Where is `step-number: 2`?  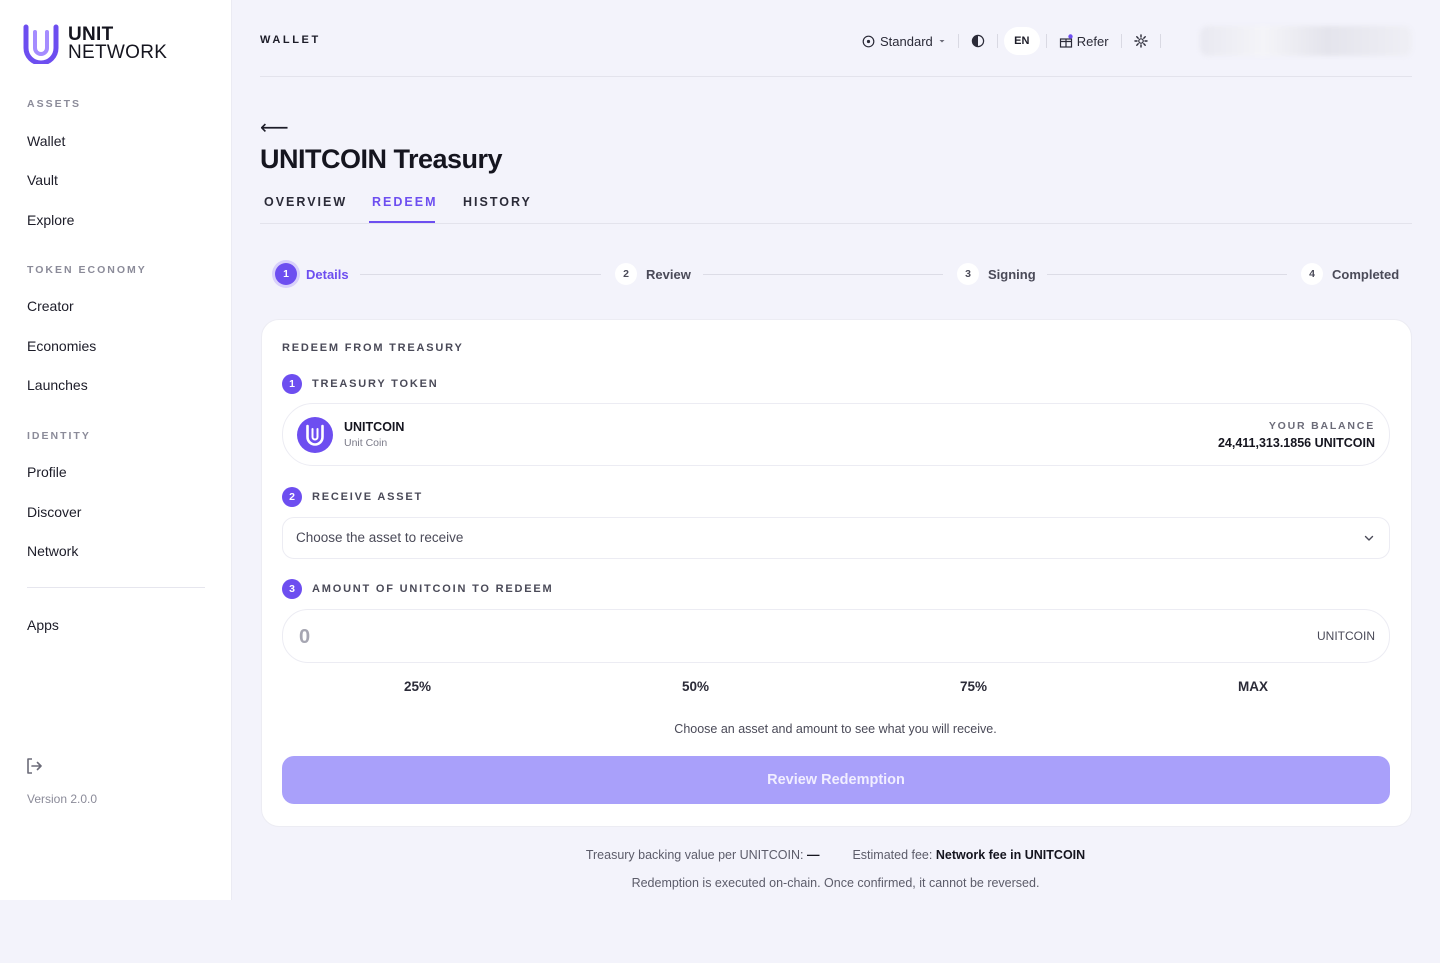
step-number: 2 is located at coordinates (626, 274).